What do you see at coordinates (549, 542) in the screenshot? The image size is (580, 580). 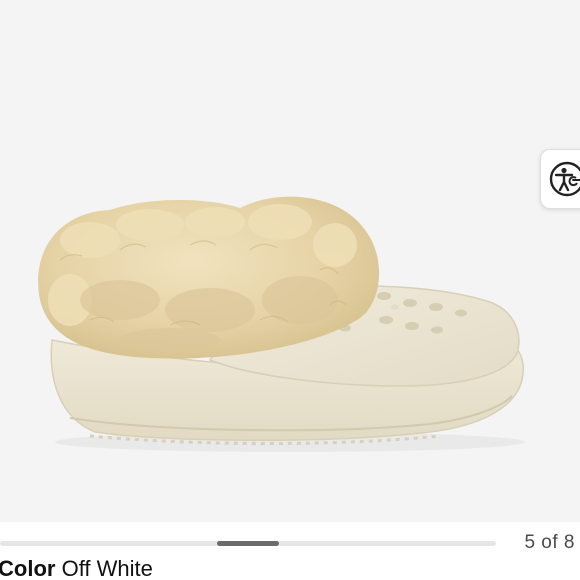 I see `image-counter: 5 of 8` at bounding box center [549, 542].